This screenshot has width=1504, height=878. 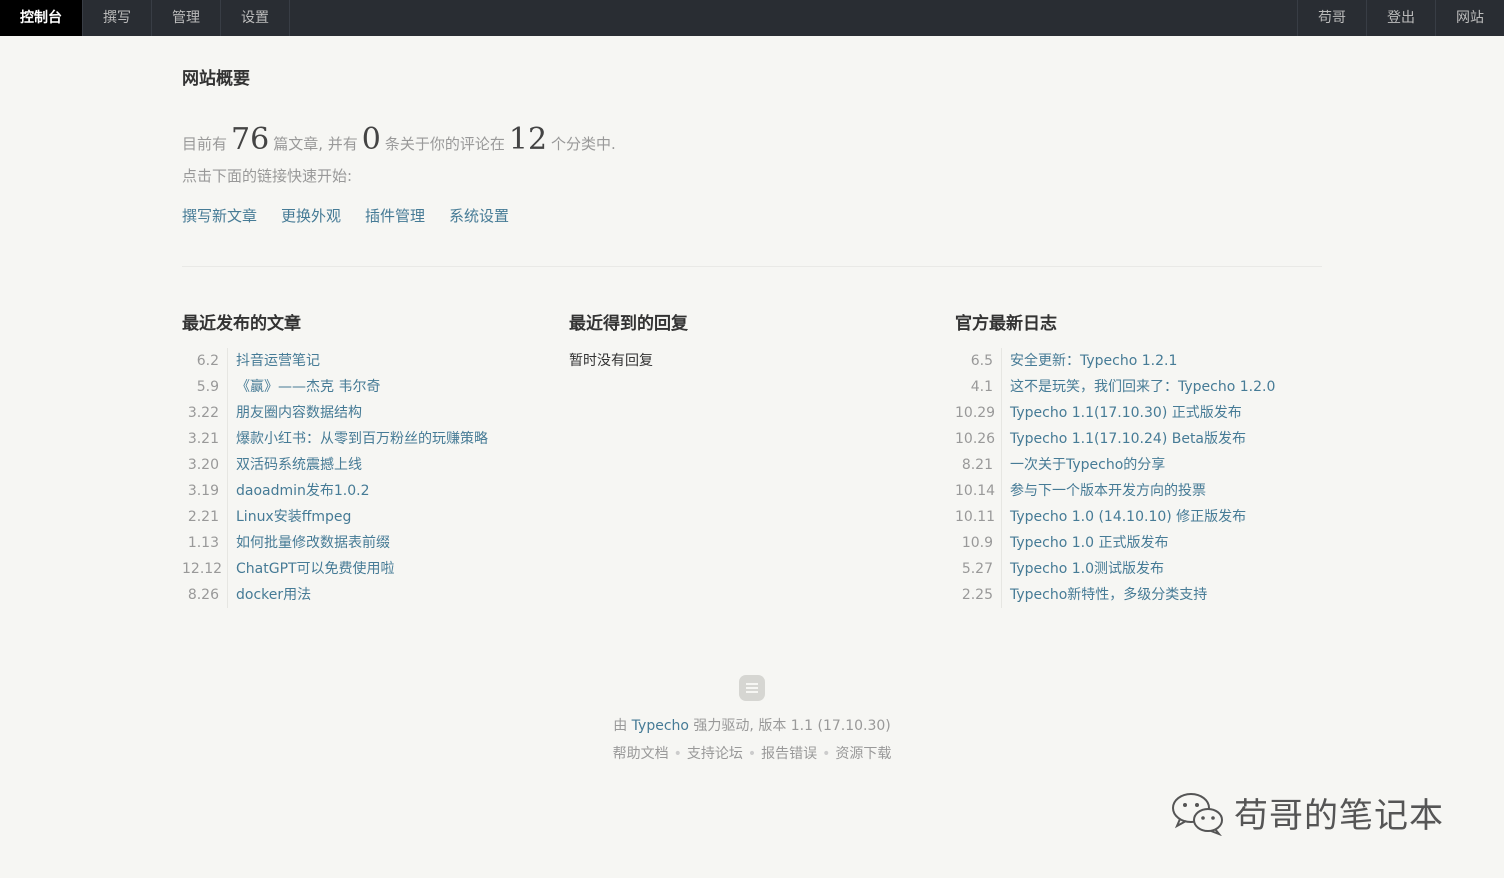 I want to click on news-date: 5.27, so click(x=978, y=569).